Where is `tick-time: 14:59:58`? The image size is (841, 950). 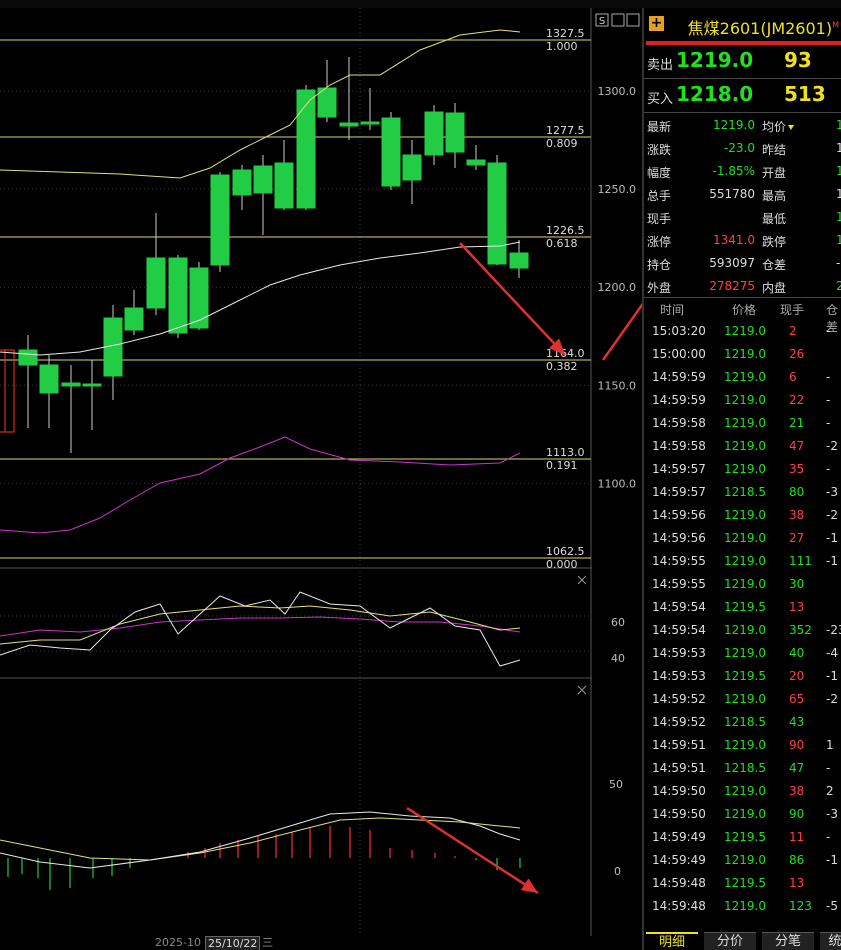 tick-time: 14:59:58 is located at coordinates (679, 423).